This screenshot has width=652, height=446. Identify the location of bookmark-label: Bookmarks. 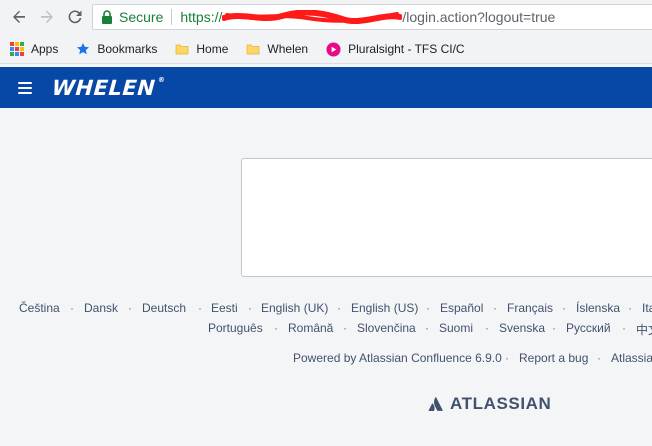
(127, 49).